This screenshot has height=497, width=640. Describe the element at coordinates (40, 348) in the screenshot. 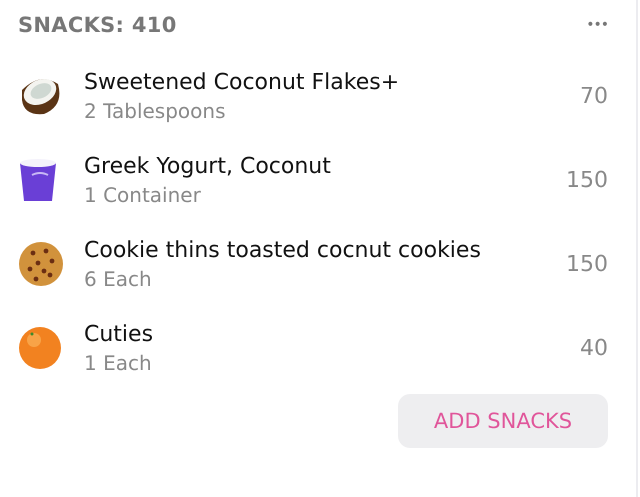

I see `citrus-fruit-icon` at that location.